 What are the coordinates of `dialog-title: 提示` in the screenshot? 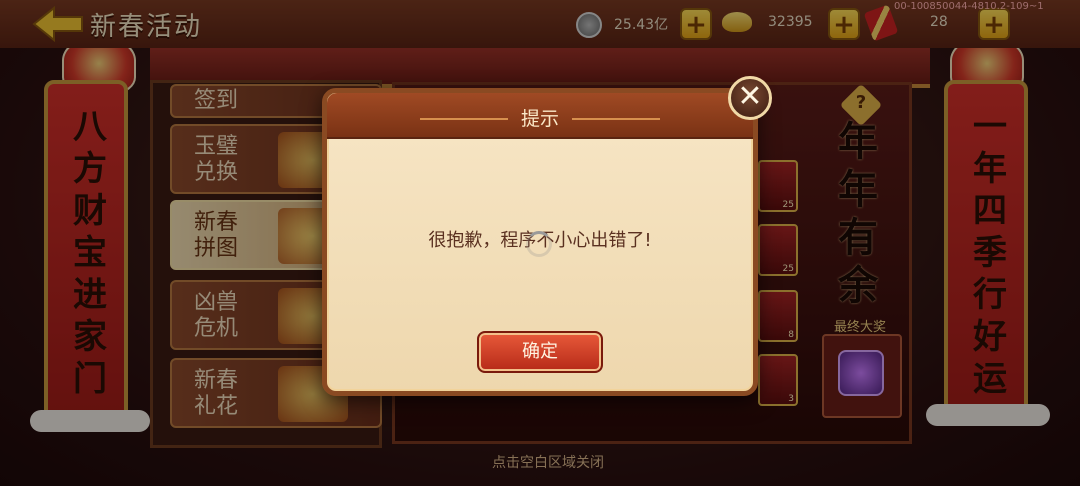 It's located at (539, 119).